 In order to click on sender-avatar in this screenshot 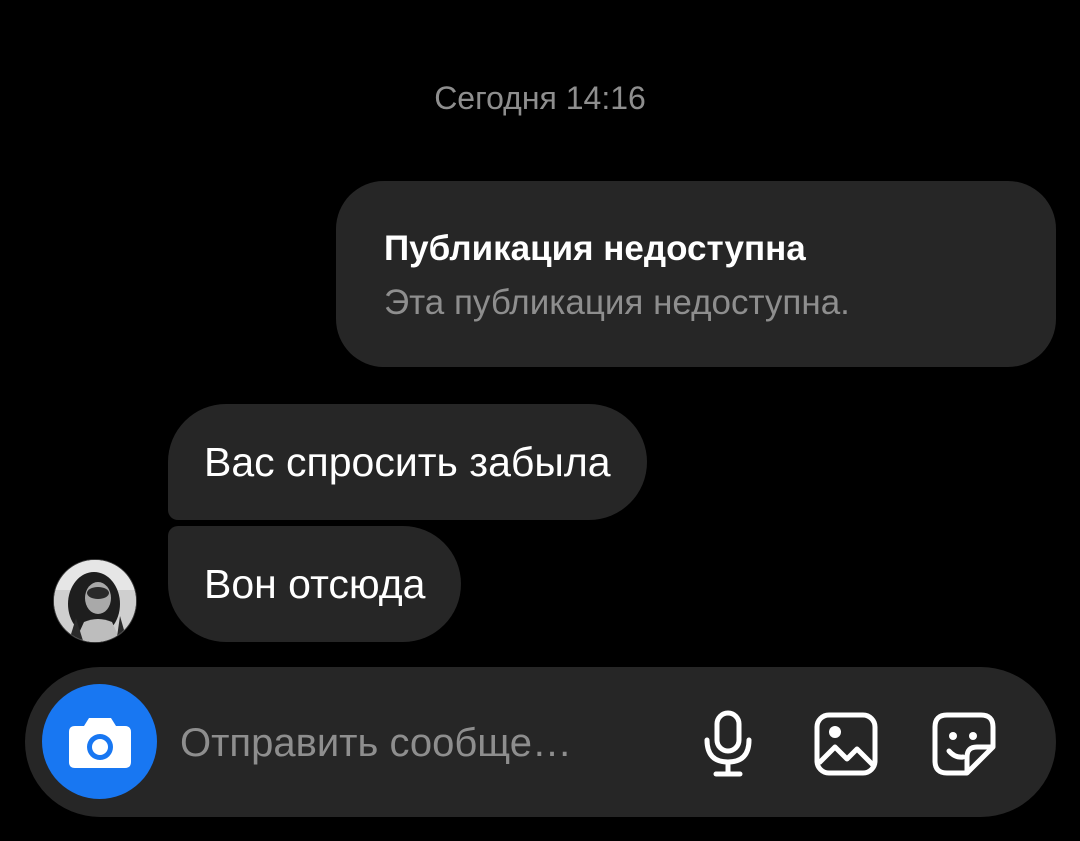, I will do `click(95, 601)`.